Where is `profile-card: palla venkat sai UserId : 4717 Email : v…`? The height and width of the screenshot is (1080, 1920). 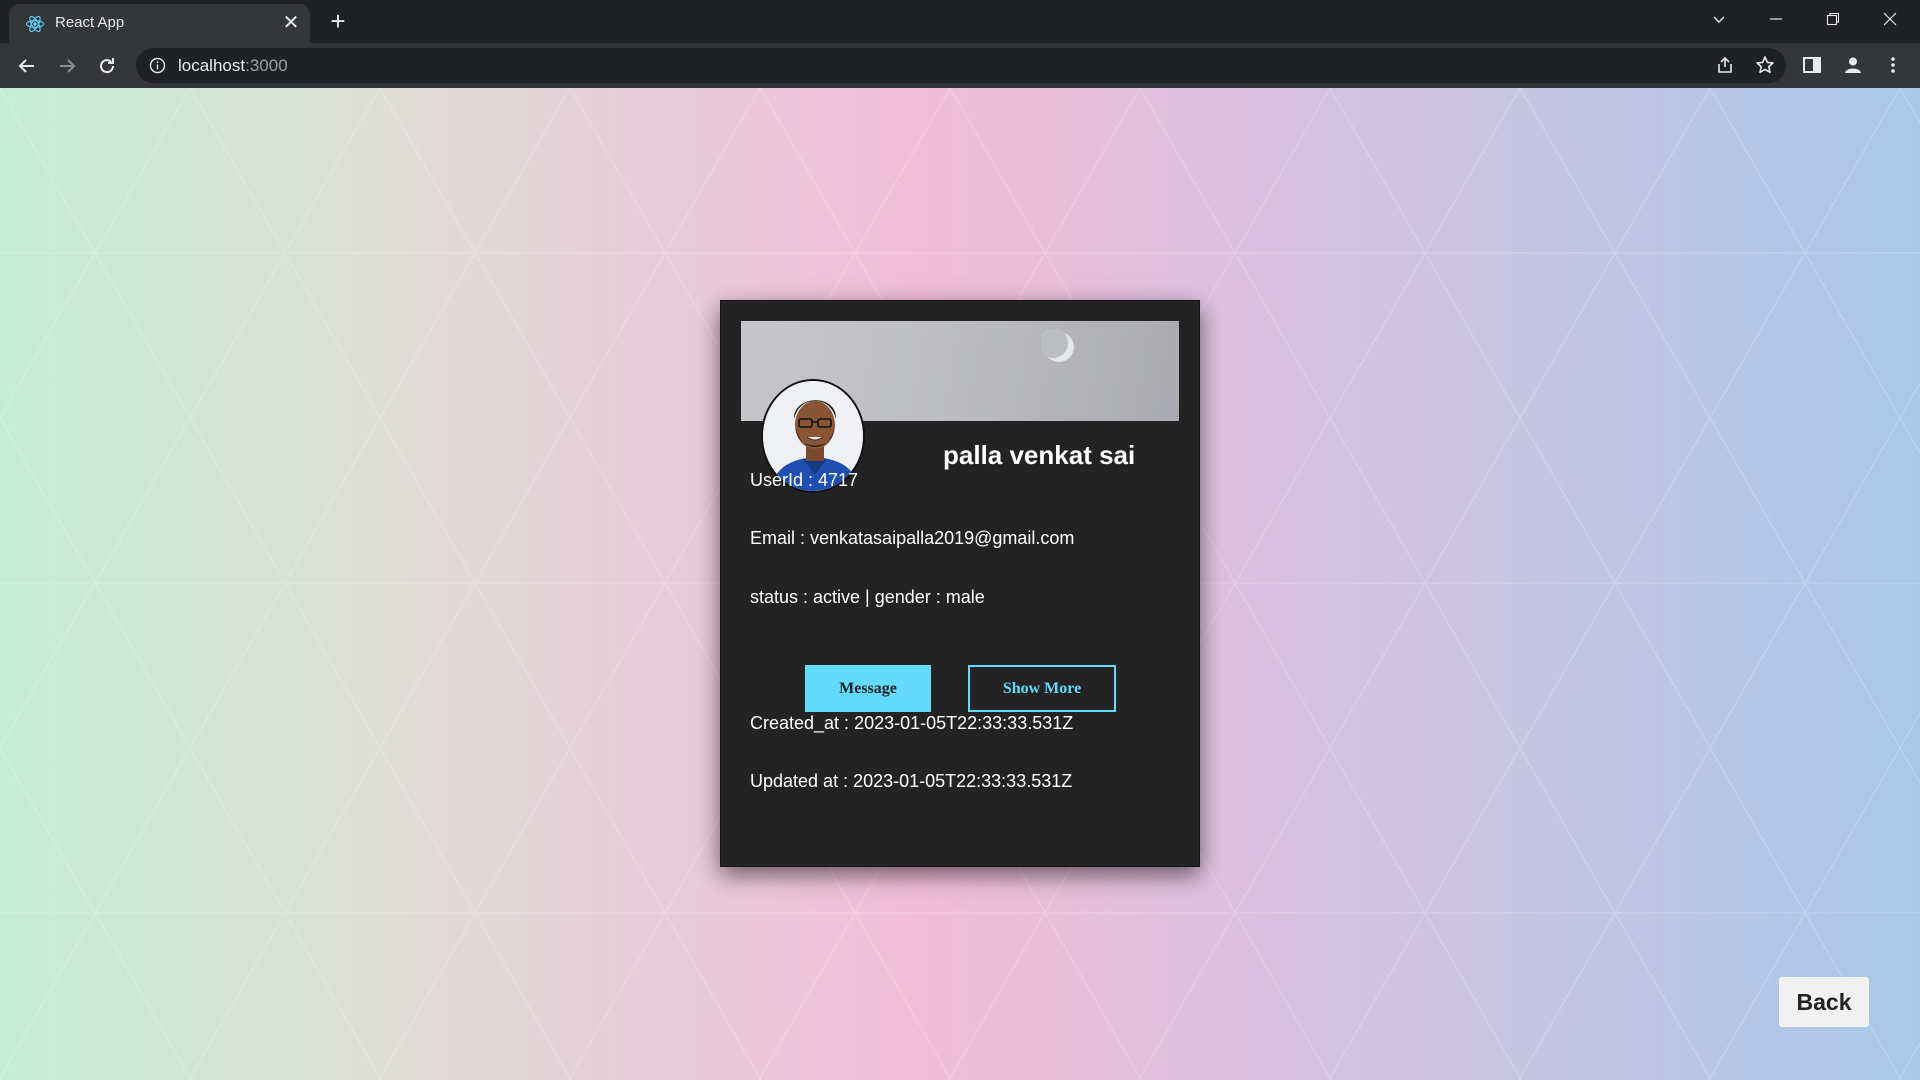
profile-card: palla venkat sai UserId : 4717 Email : v… is located at coordinates (960, 583).